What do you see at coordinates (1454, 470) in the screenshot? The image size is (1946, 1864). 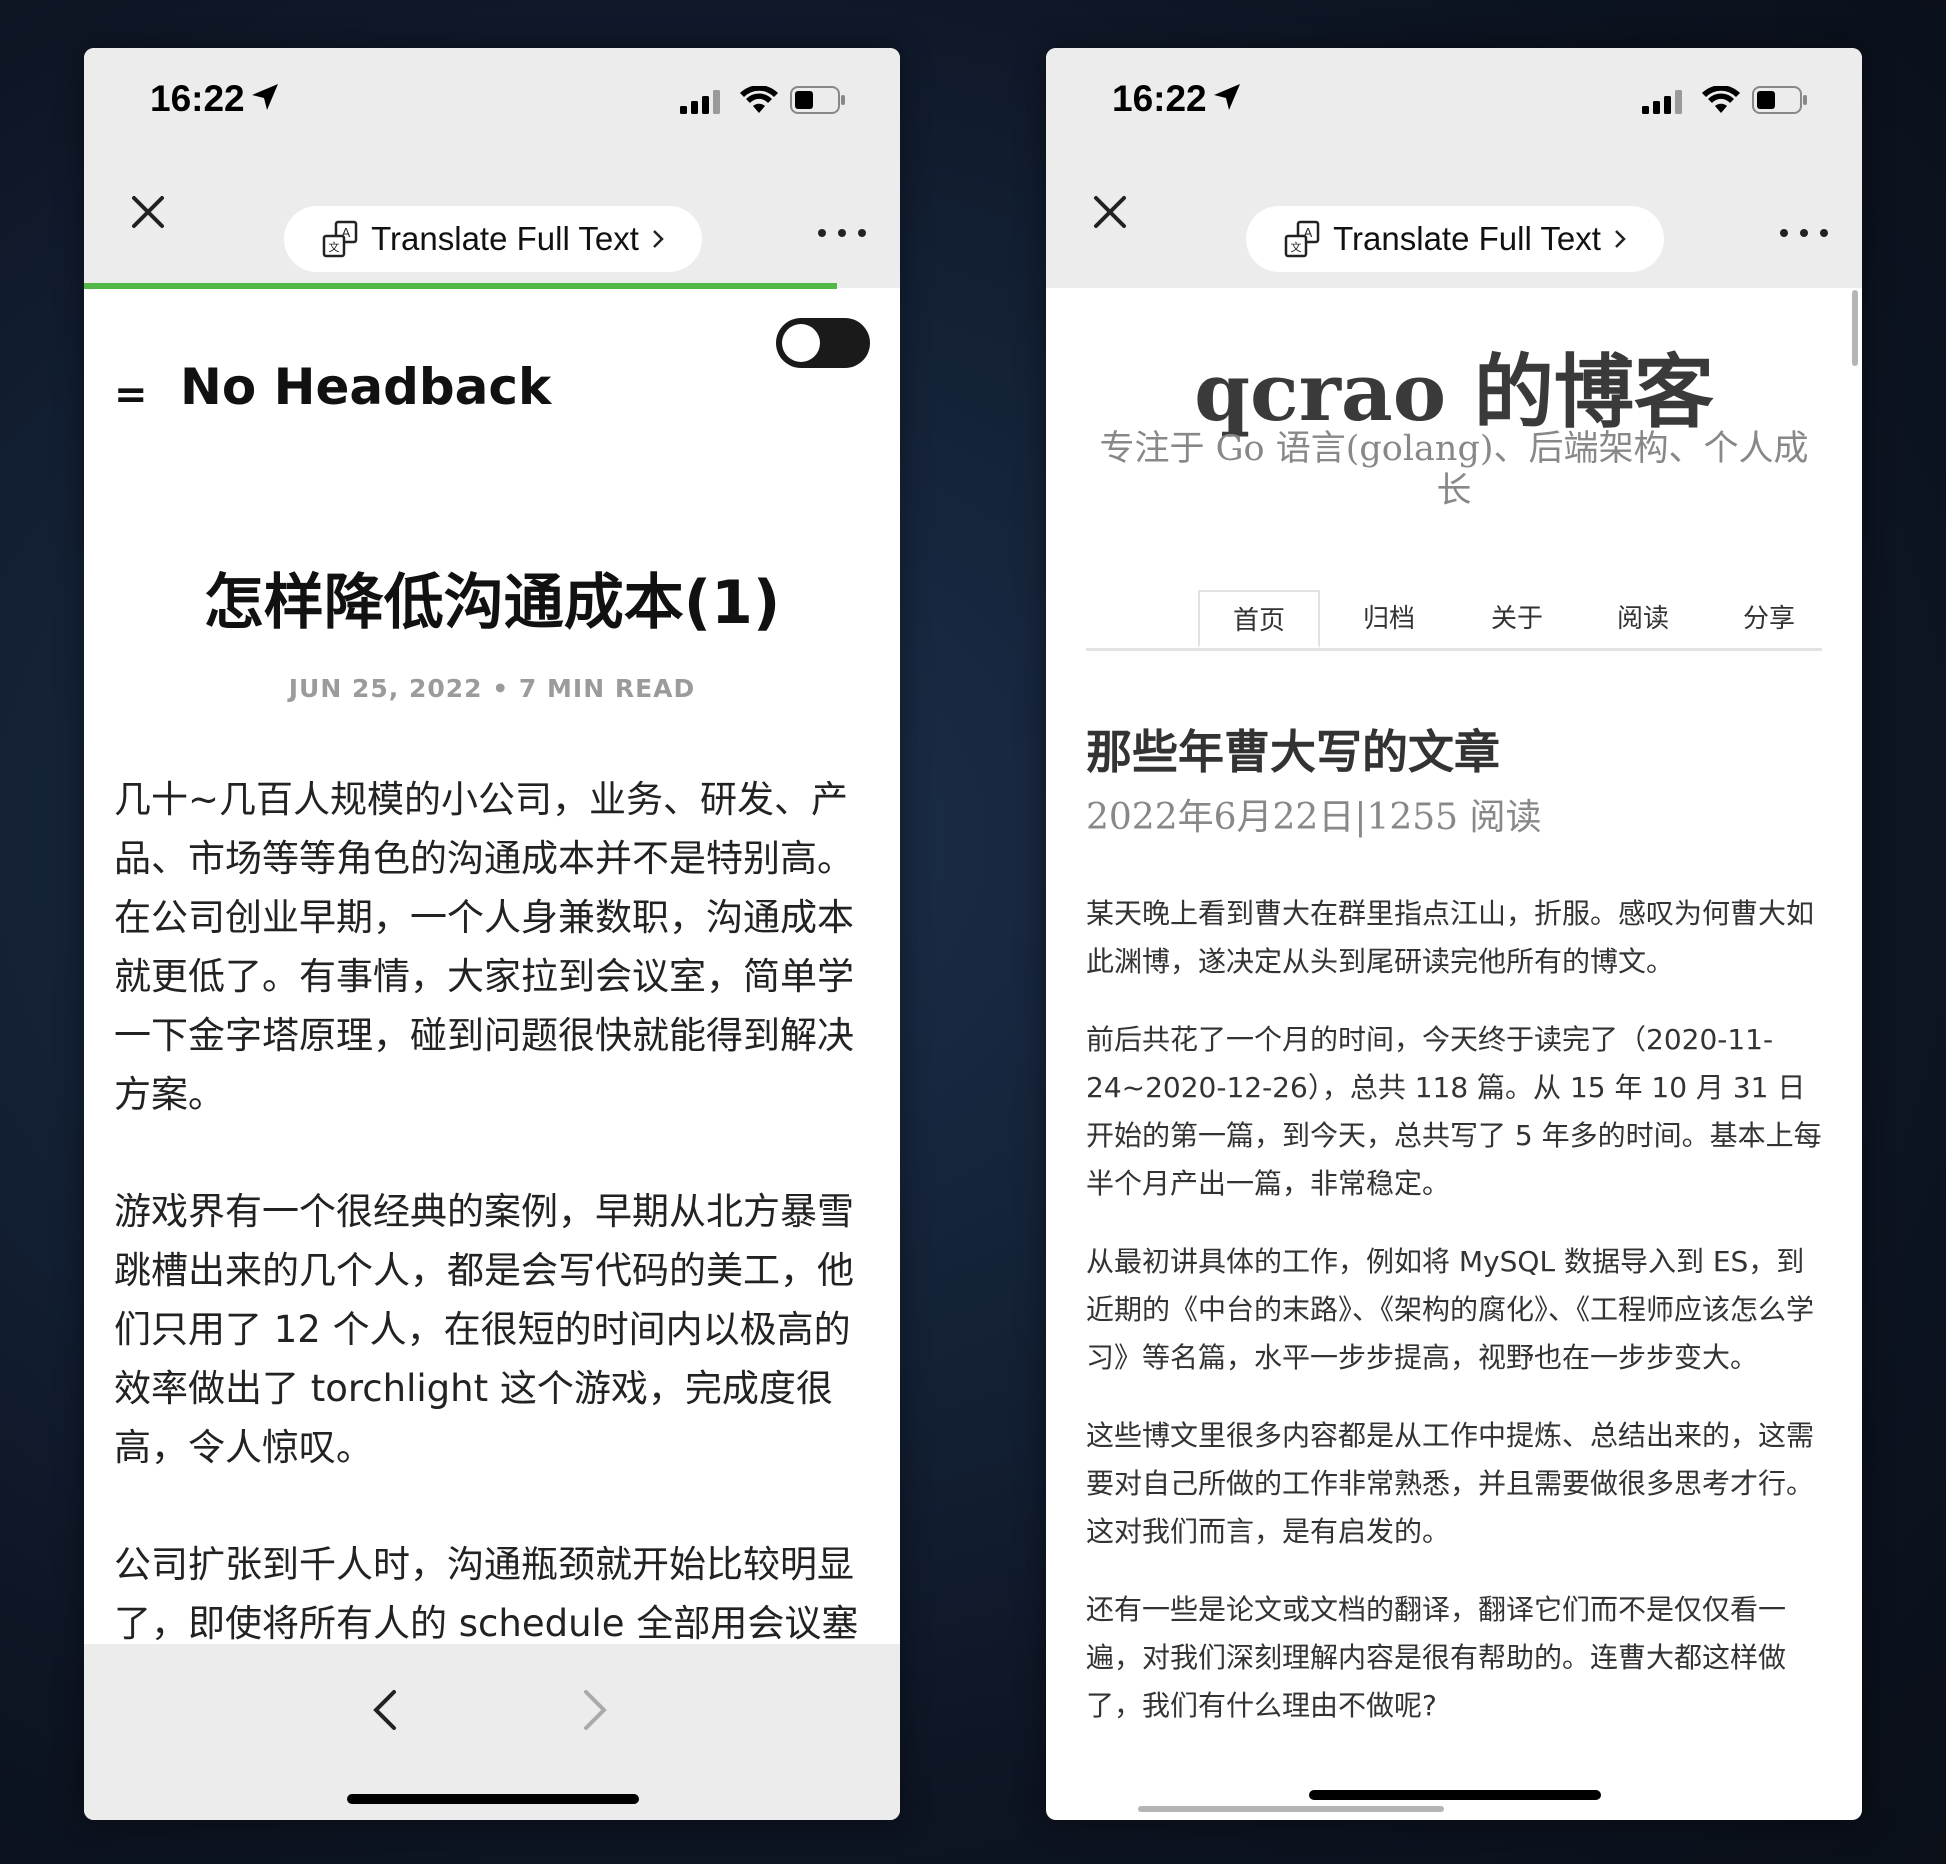 I see `blog-subtitle: 专注于 Go 语言(golang)、后端架构、个人成长` at bounding box center [1454, 470].